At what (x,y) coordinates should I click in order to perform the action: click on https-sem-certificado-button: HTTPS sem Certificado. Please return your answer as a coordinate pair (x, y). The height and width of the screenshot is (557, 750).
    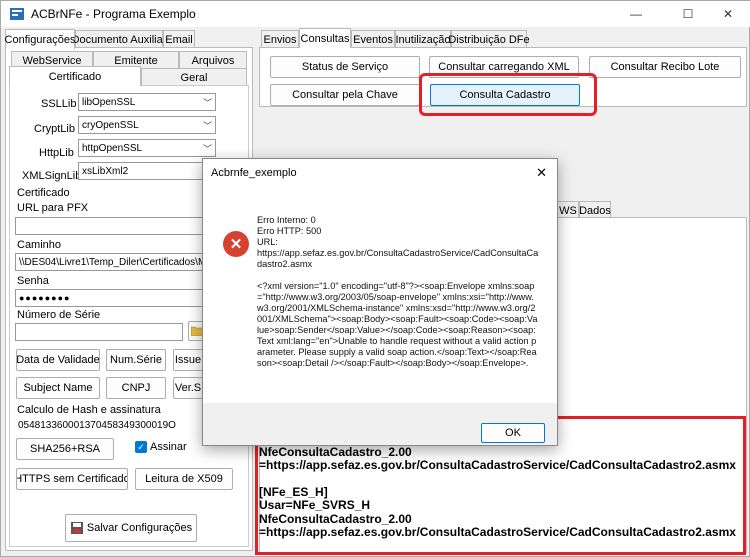
    Looking at the image, I should click on (72, 479).